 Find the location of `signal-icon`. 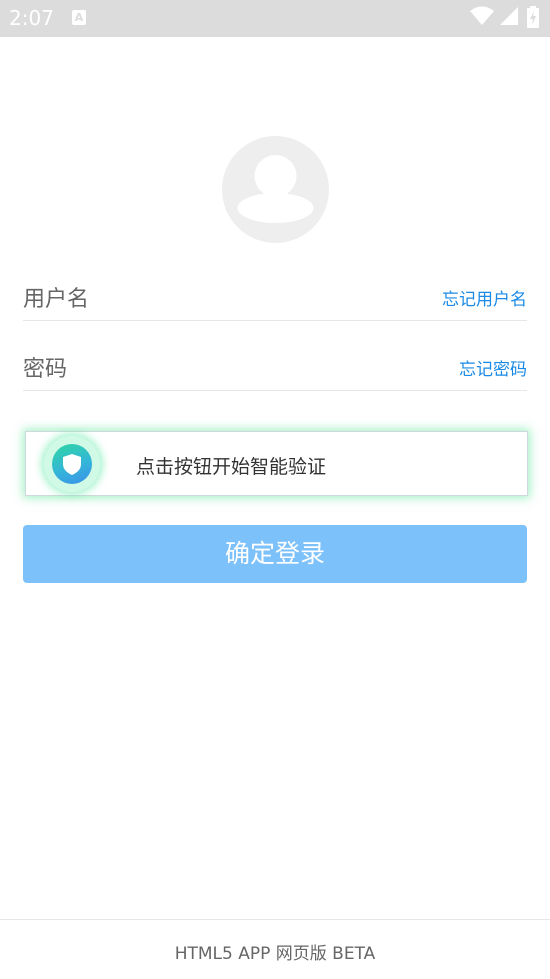

signal-icon is located at coordinates (509, 16).